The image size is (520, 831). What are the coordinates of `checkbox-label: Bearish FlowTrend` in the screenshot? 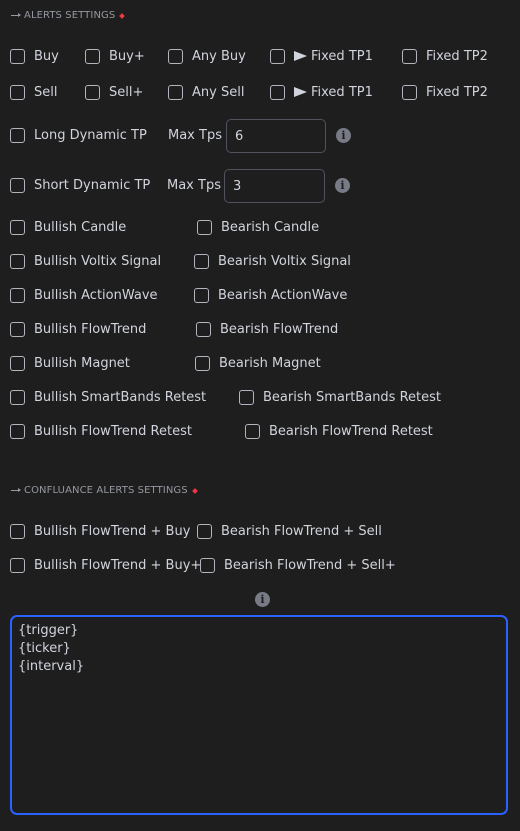 It's located at (279, 329).